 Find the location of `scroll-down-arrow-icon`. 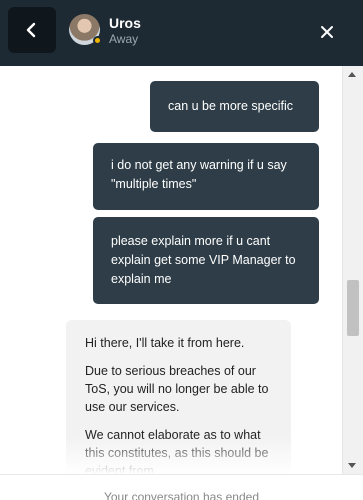

scroll-down-arrow-icon is located at coordinates (352, 465).